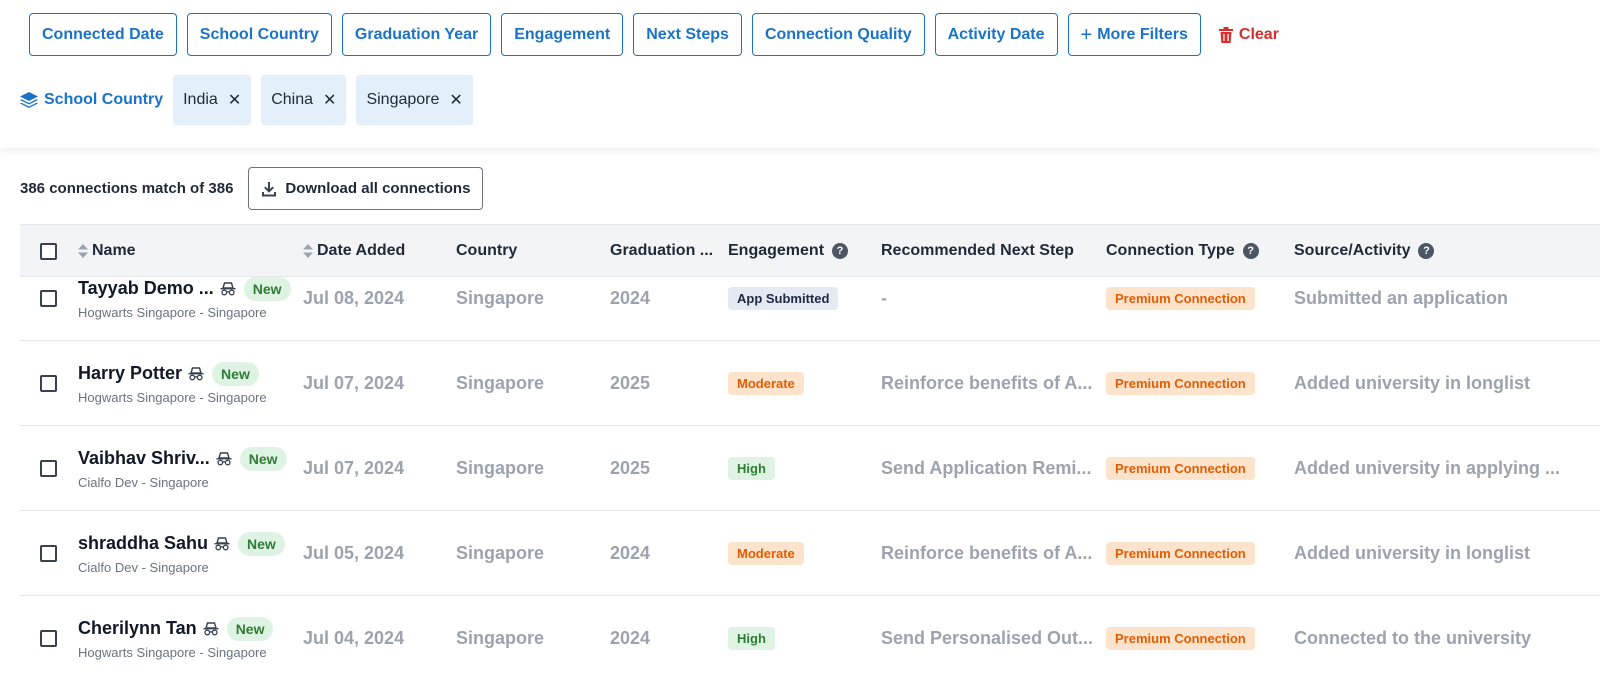 This screenshot has width=1600, height=677. I want to click on download-label: Download all connections, so click(378, 188).